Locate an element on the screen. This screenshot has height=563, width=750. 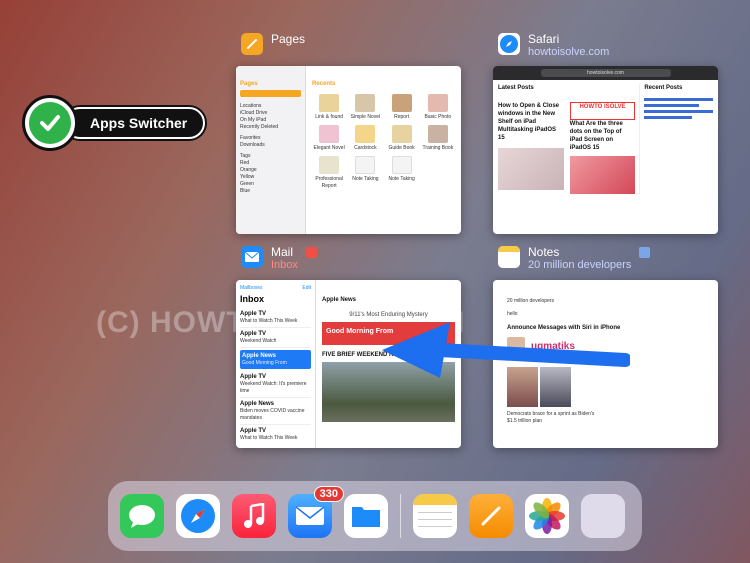
check-circle-icon is located at coordinates (50, 123).